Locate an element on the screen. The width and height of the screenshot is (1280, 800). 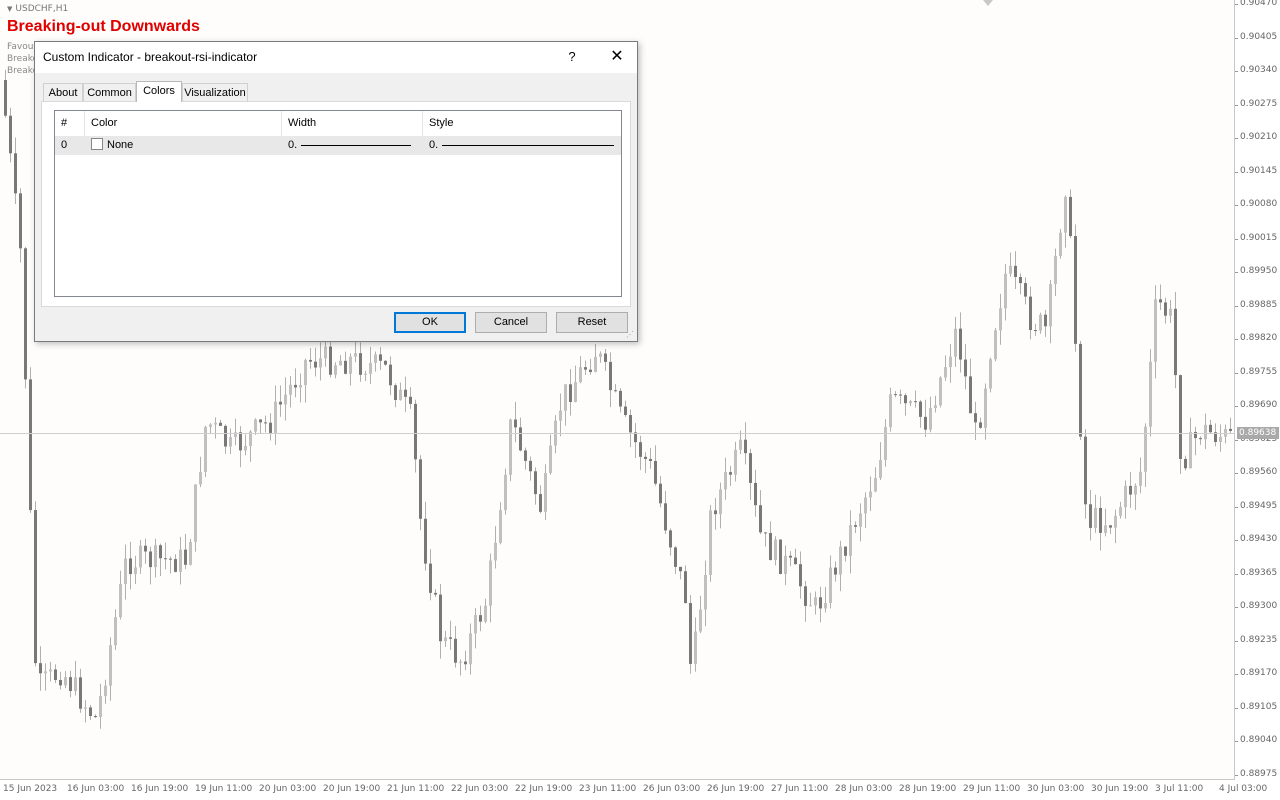
color-cell: None is located at coordinates (183, 145).